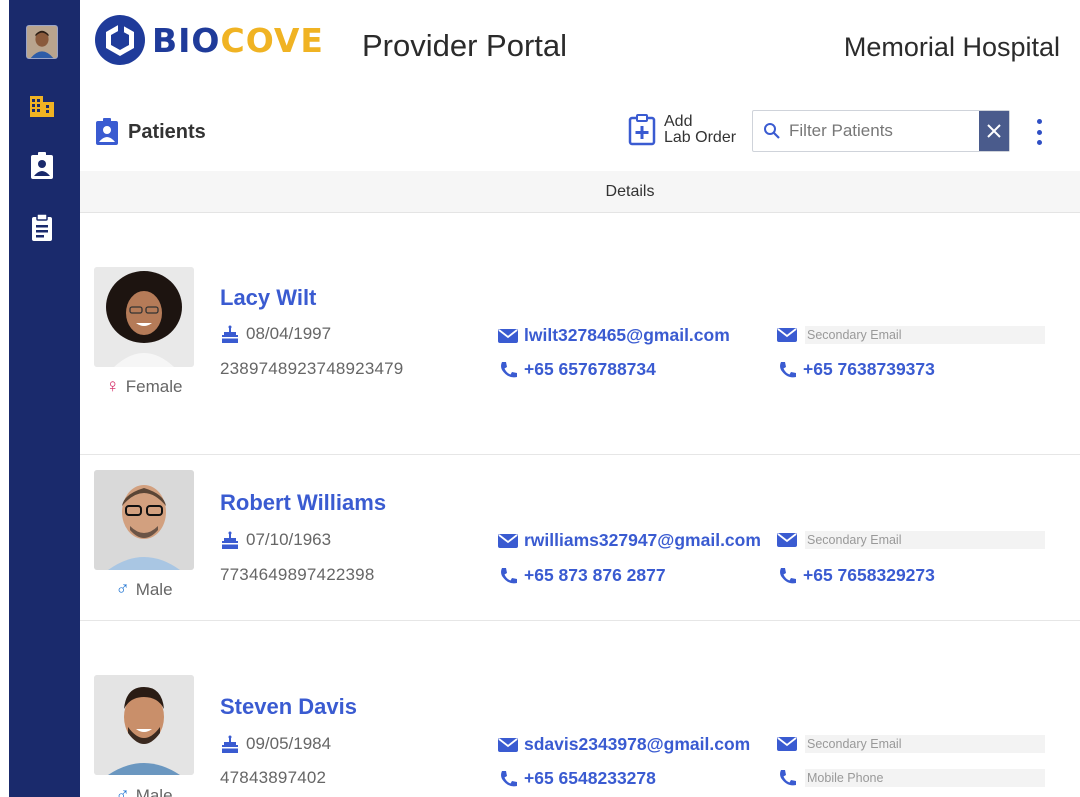 This screenshot has width=1080, height=797. Describe the element at coordinates (925, 778) in the screenshot. I see `mobile-phone-placeholder: Mobile Phone` at that location.